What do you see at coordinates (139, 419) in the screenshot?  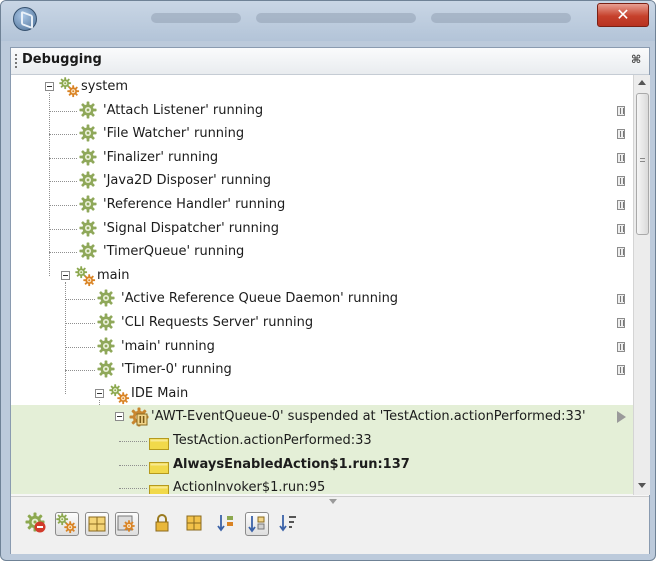 I see `suspended-thread-icon` at bounding box center [139, 419].